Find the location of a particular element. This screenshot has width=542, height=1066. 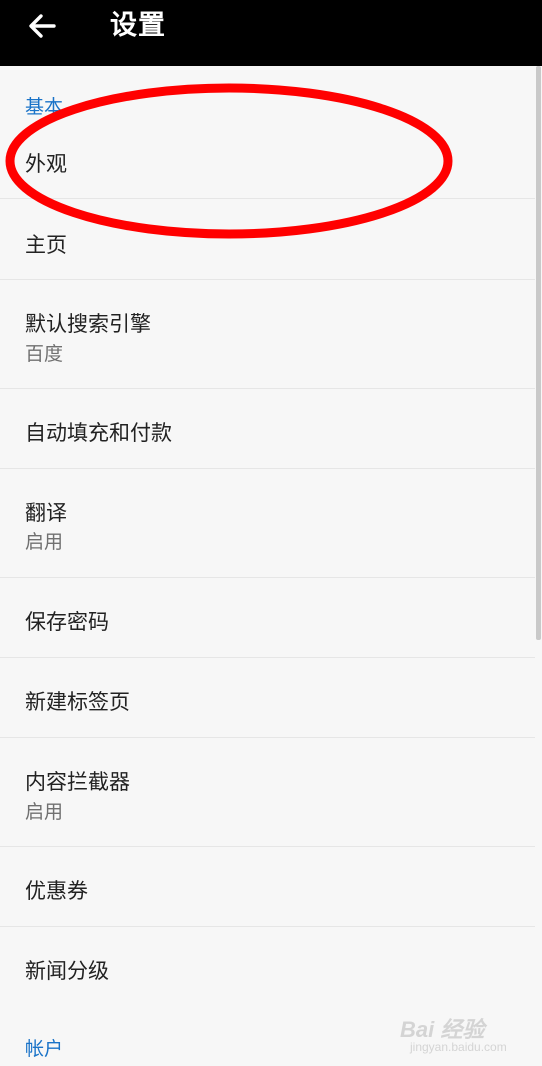

page-title: 设置 is located at coordinates (138, 25).